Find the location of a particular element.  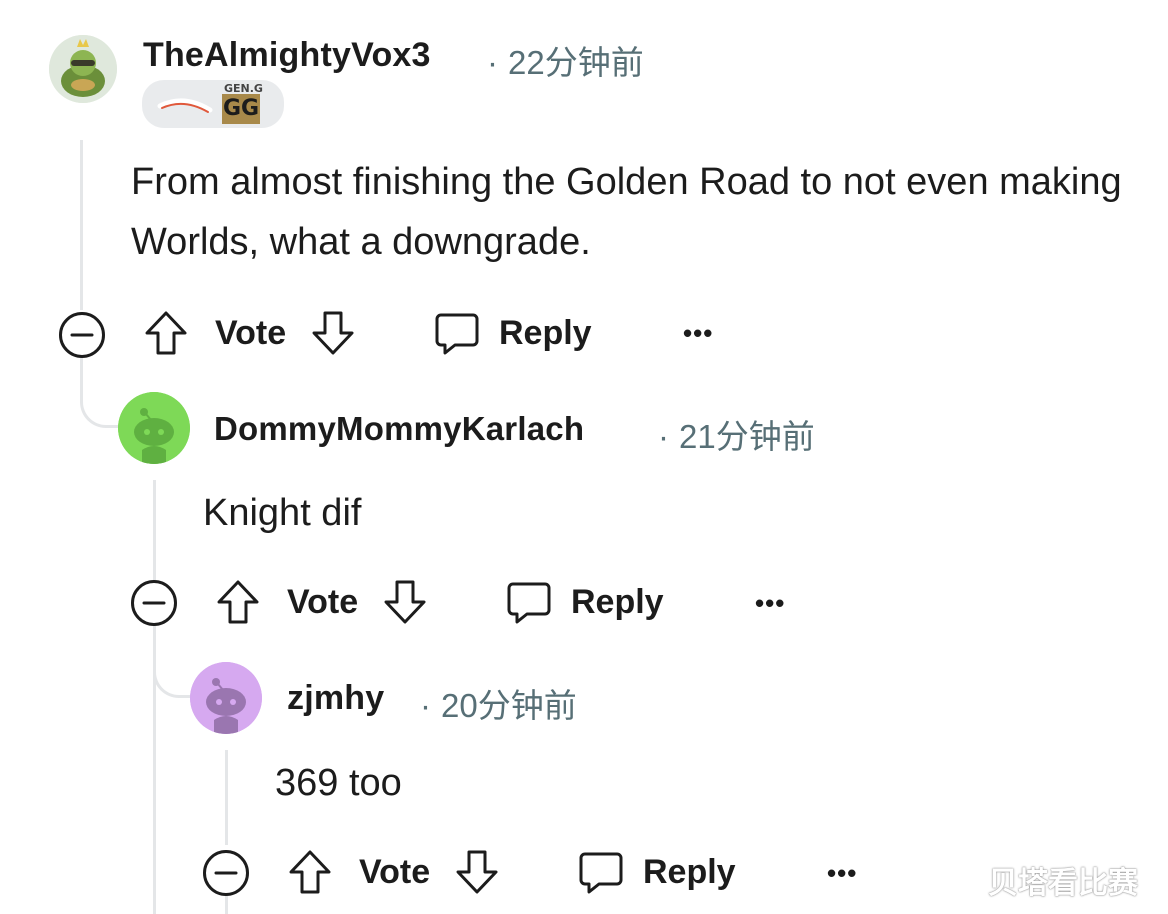

timestamp-text: 21分钟前 is located at coordinates (747, 436).